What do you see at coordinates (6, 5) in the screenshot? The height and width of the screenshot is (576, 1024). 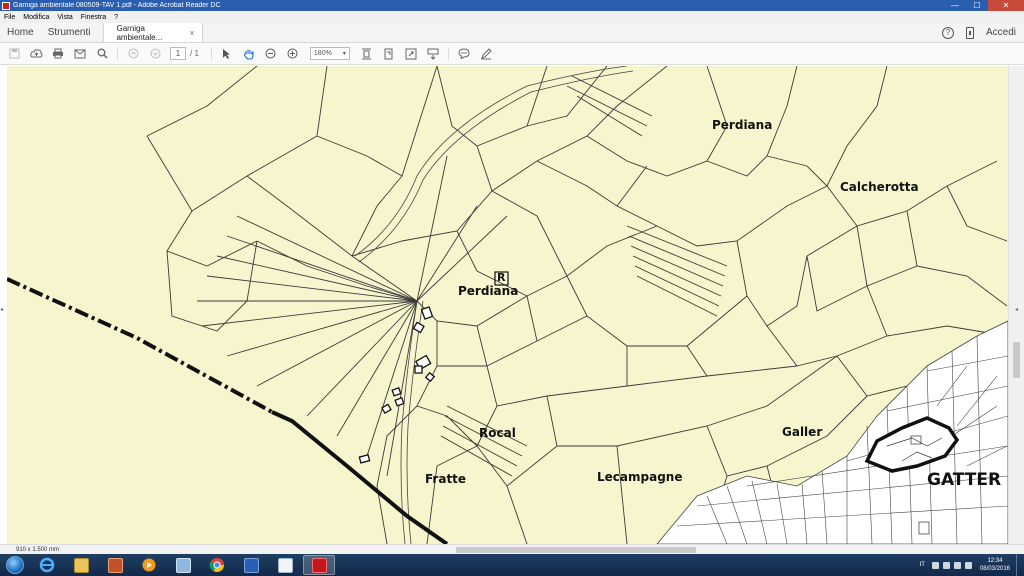 I see `acrobat-app-icon` at bounding box center [6, 5].